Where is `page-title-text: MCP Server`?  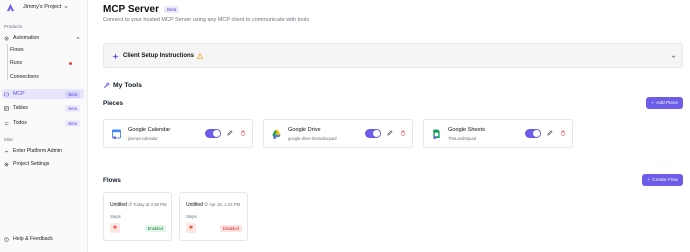
page-title-text: MCP Server is located at coordinates (131, 9).